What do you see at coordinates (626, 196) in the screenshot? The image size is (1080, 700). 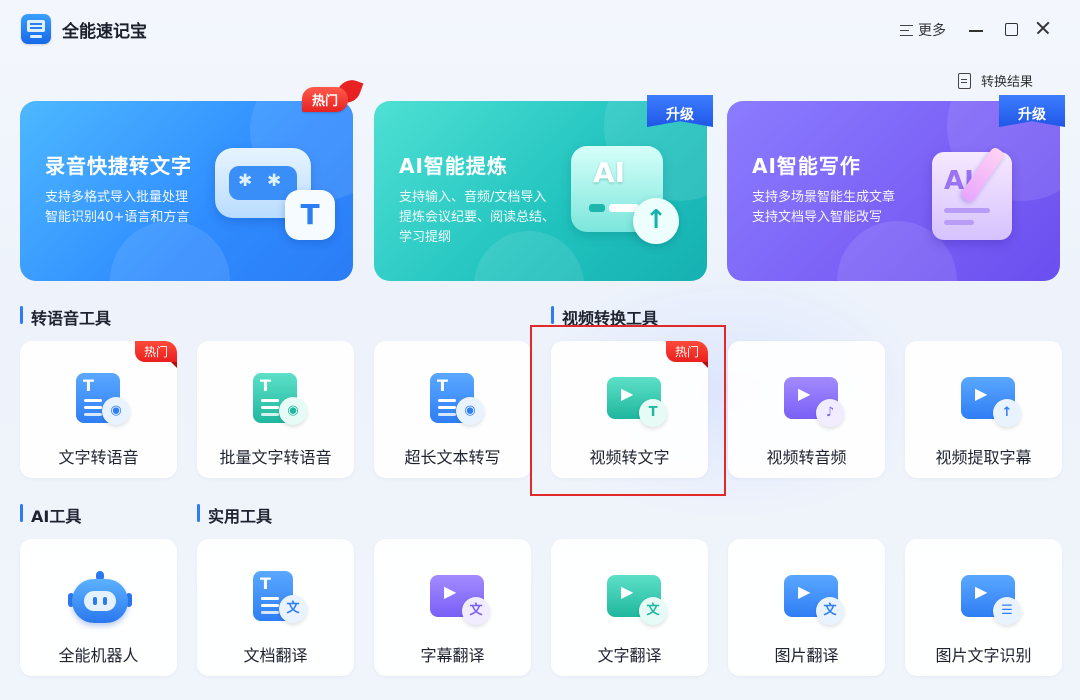 I see `ai-screen-icon: AI ↑` at bounding box center [626, 196].